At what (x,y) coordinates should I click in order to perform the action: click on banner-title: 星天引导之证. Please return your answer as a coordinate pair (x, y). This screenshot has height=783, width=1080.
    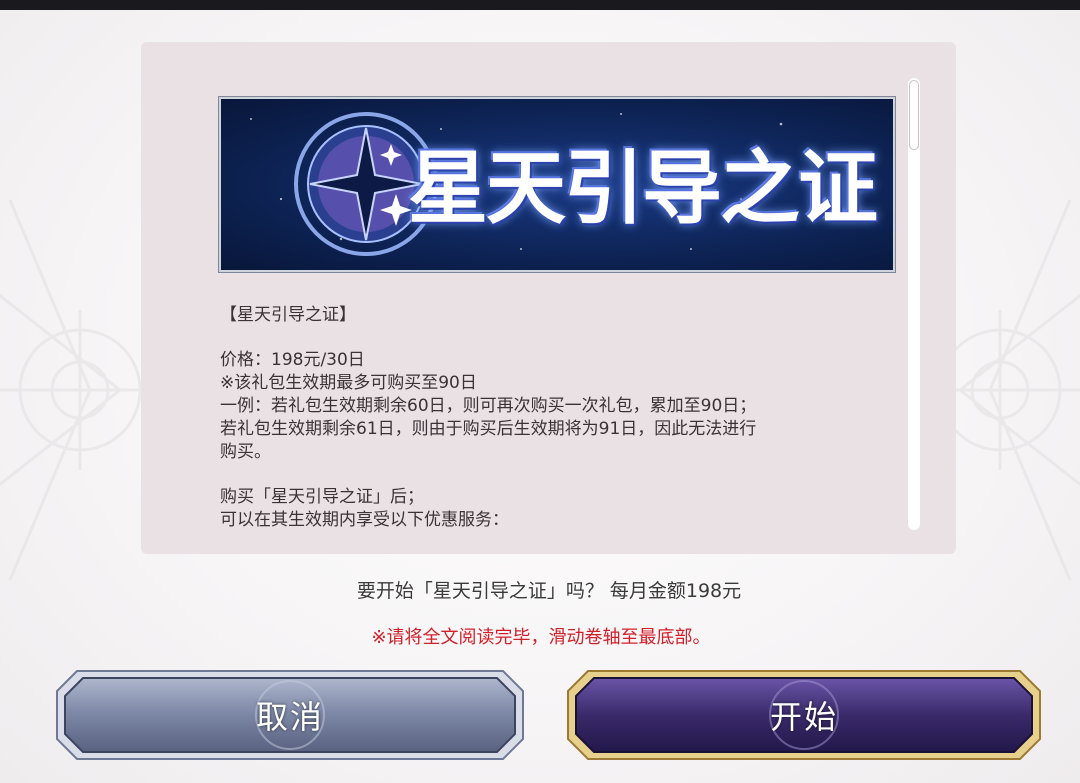
    Looking at the image, I should click on (643, 188).